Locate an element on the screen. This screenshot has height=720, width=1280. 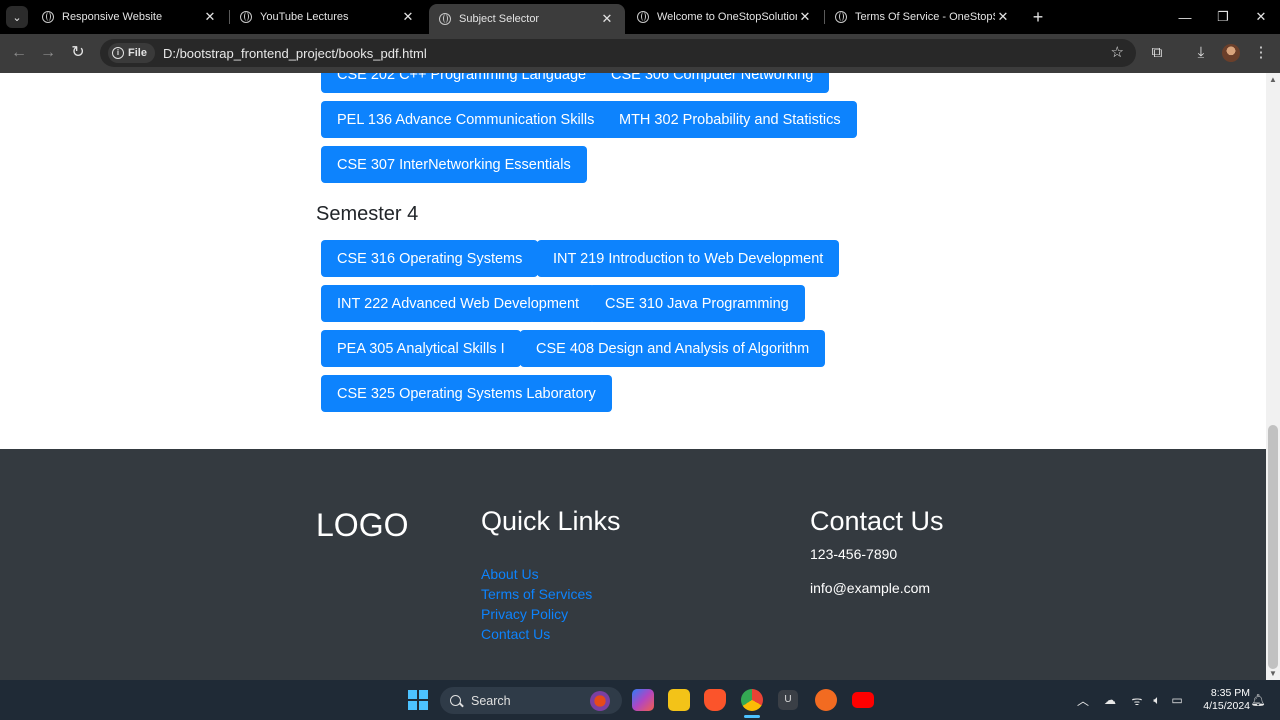
subject-button: CSE 310 Java Programming is located at coordinates (697, 303).